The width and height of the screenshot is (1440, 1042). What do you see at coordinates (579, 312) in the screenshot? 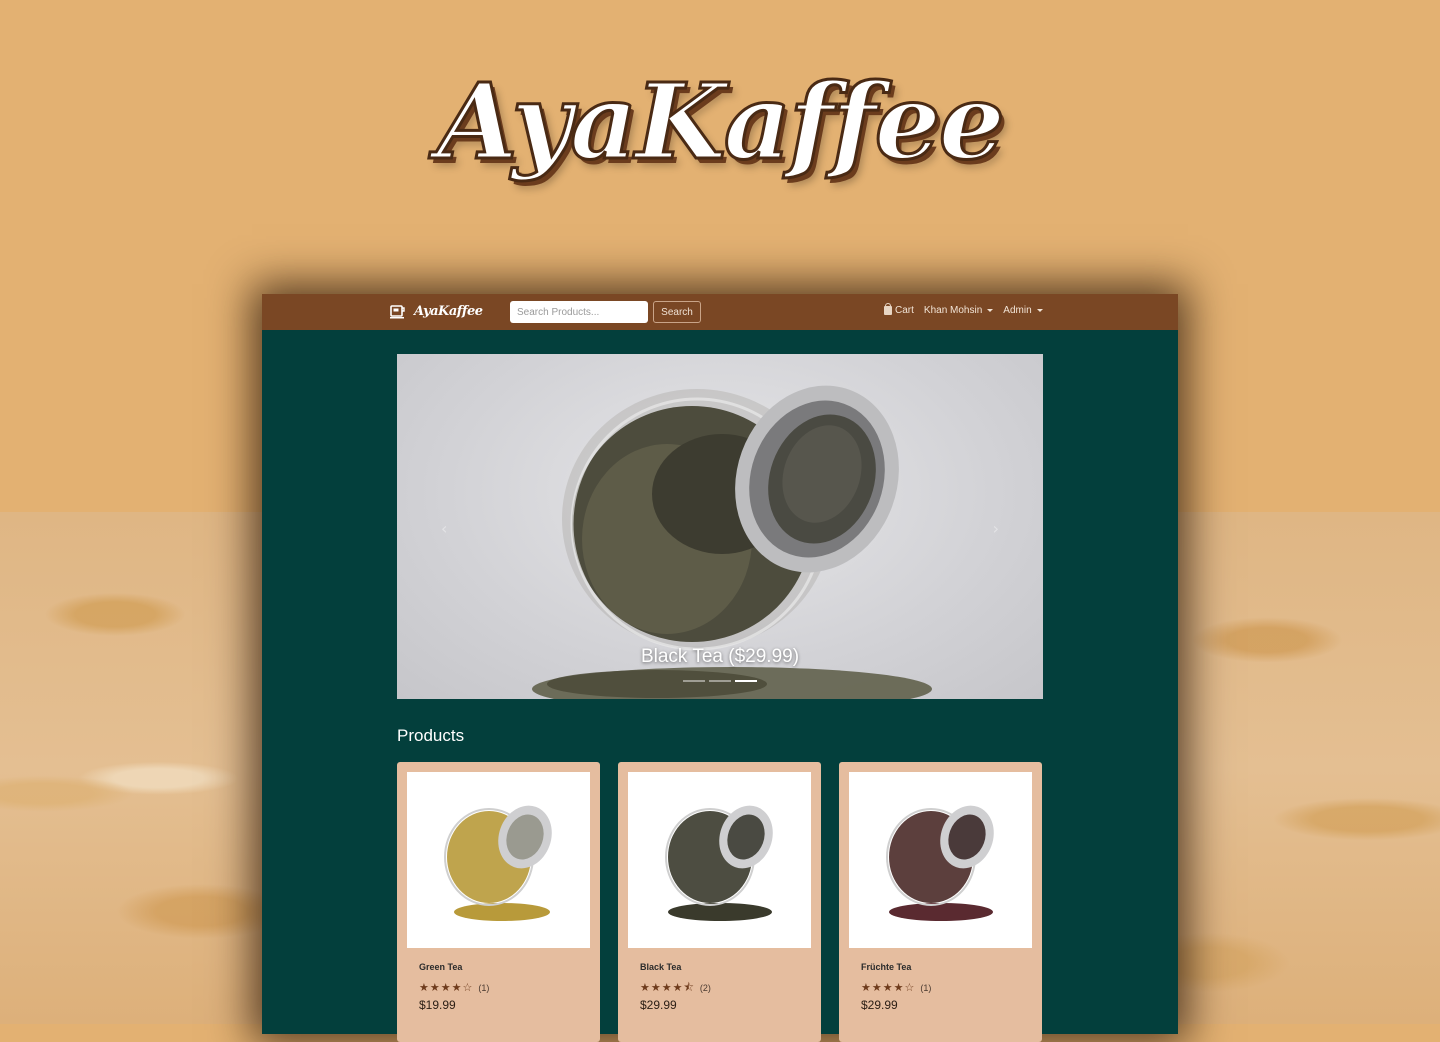
I see `search-input` at bounding box center [579, 312].